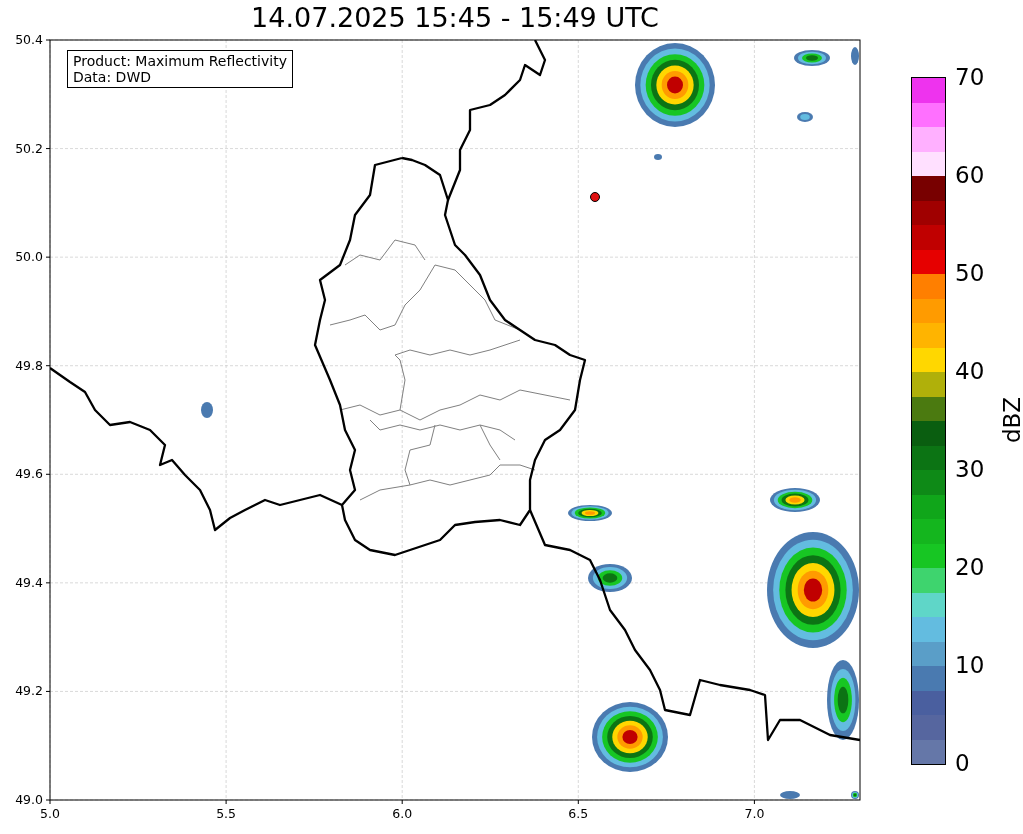 The image size is (1023, 834). Describe the element at coordinates (754, 813) in the screenshot. I see `x-tick-label: 7.0` at that location.